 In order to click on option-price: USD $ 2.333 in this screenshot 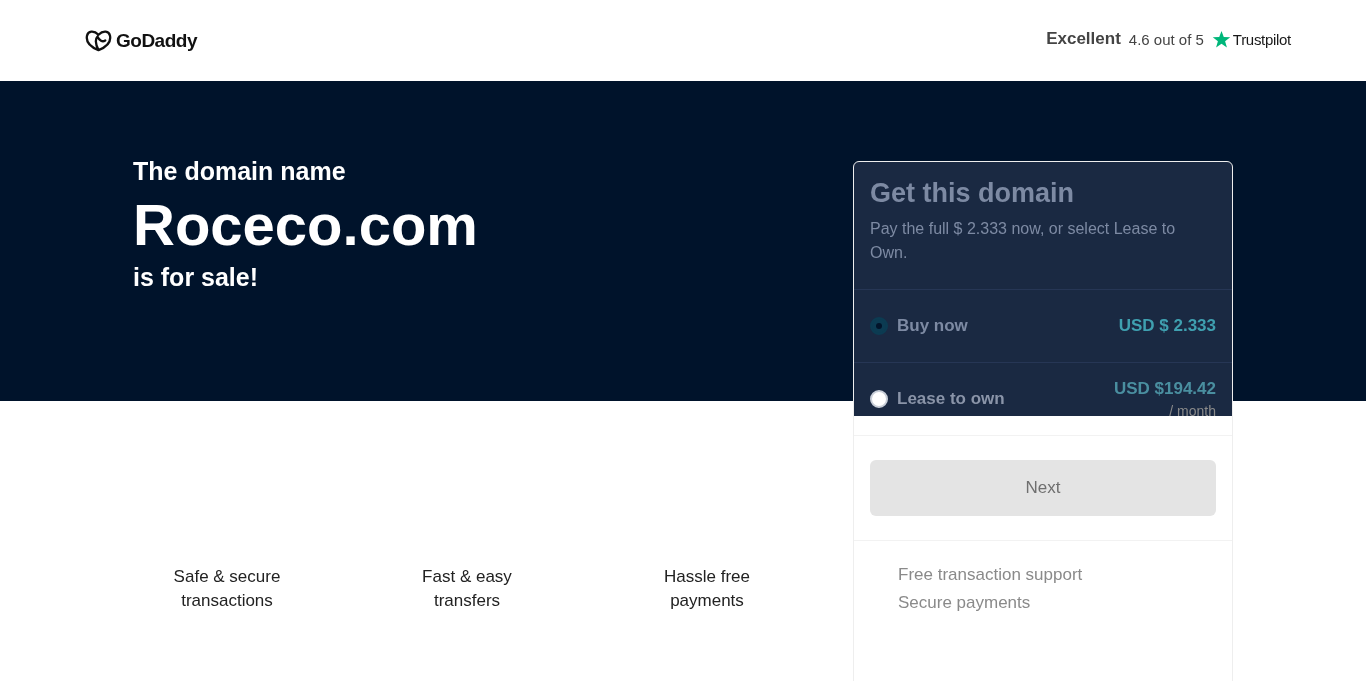, I will do `click(1167, 326)`.